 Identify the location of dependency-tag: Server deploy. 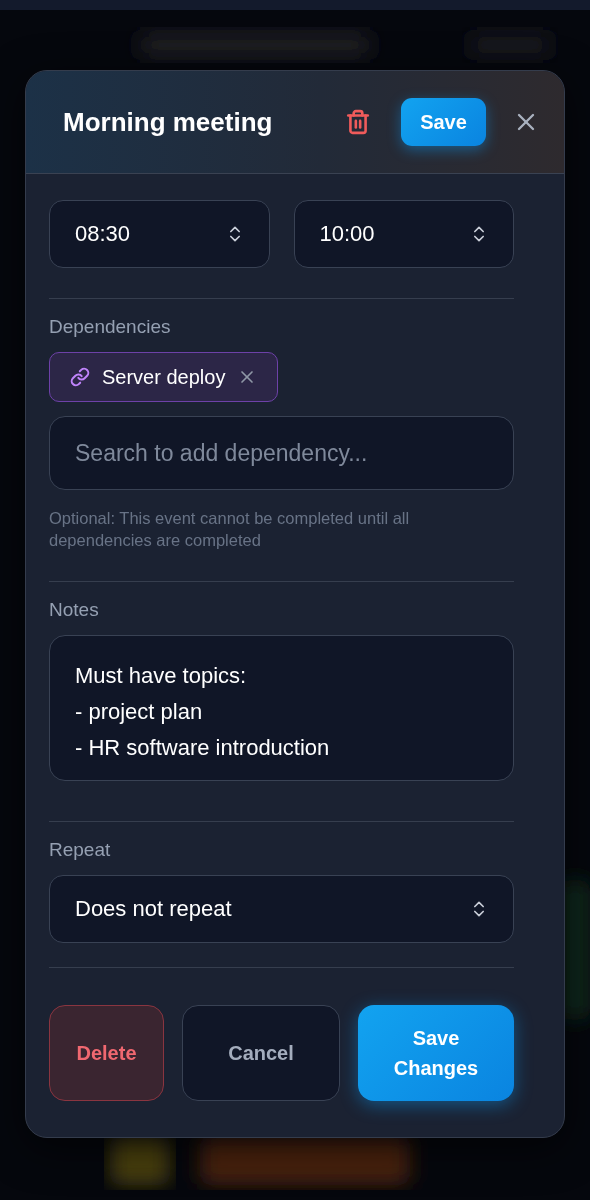
(164, 377).